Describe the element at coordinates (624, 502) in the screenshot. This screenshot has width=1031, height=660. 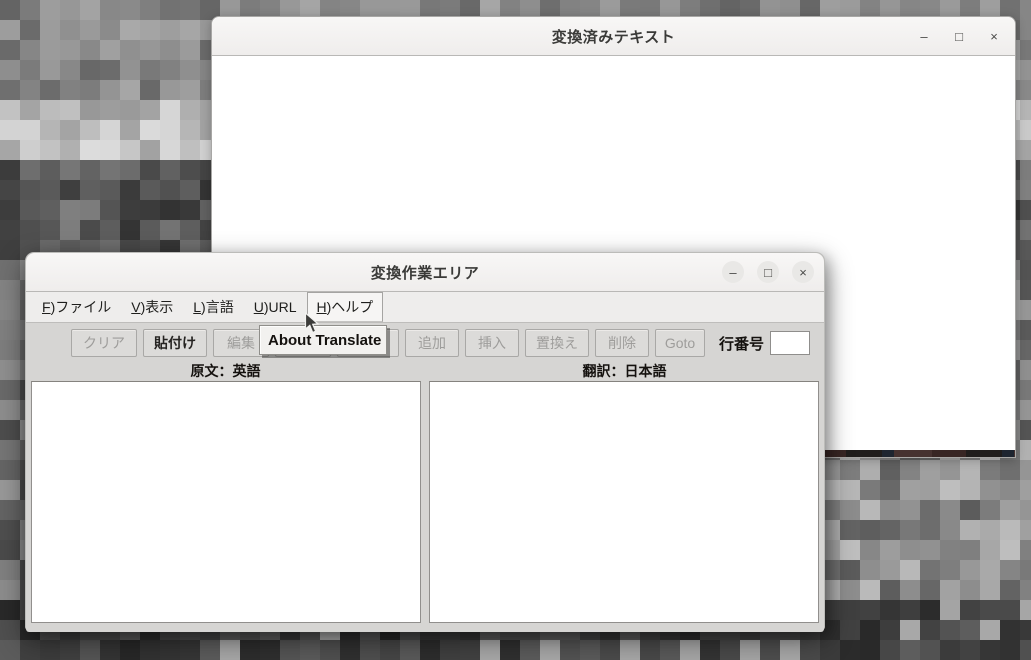
I see `target-text-pane` at that location.